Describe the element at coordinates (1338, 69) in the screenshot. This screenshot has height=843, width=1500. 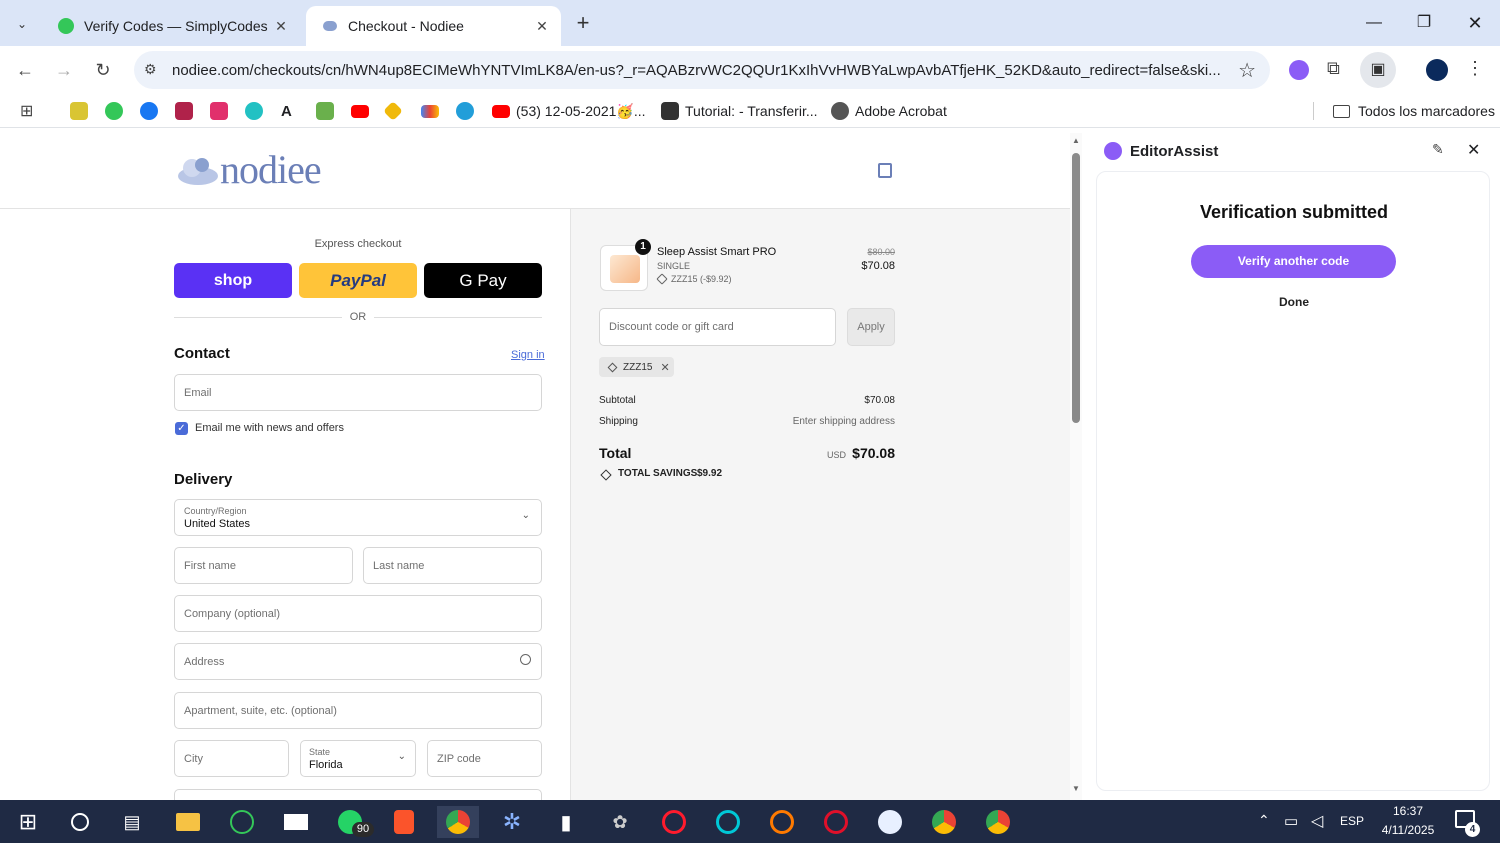
I see `extensions-icon: ⧉` at that location.